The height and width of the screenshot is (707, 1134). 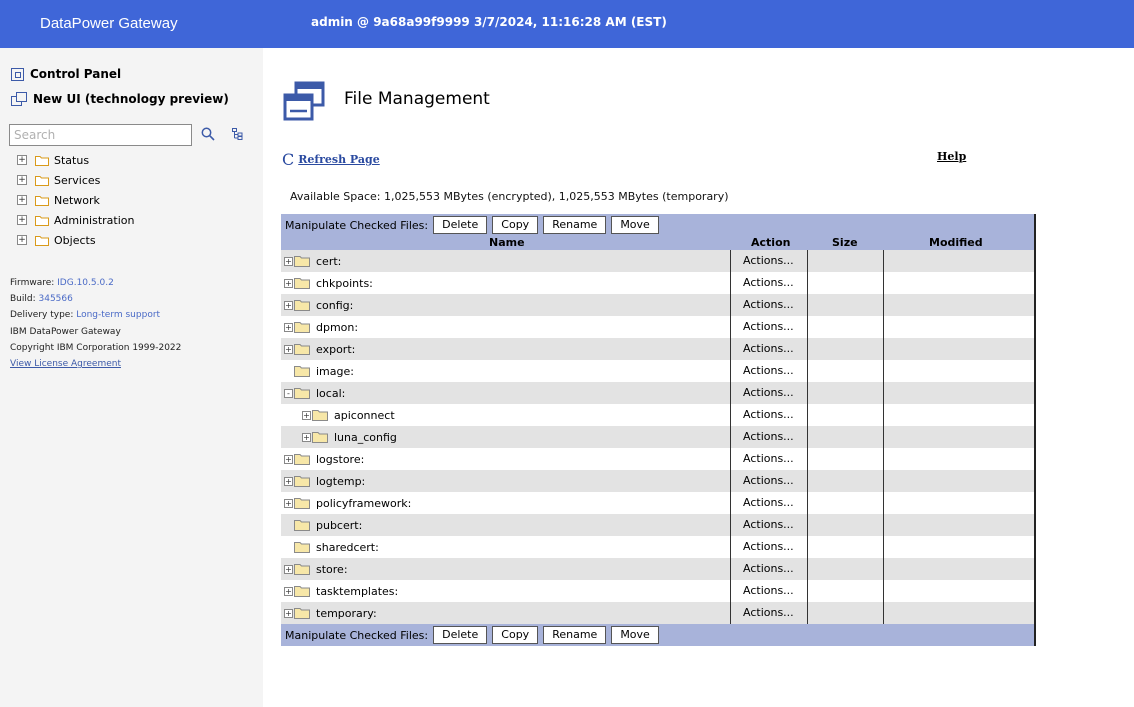 What do you see at coordinates (19, 99) in the screenshot?
I see `windows-icon` at bounding box center [19, 99].